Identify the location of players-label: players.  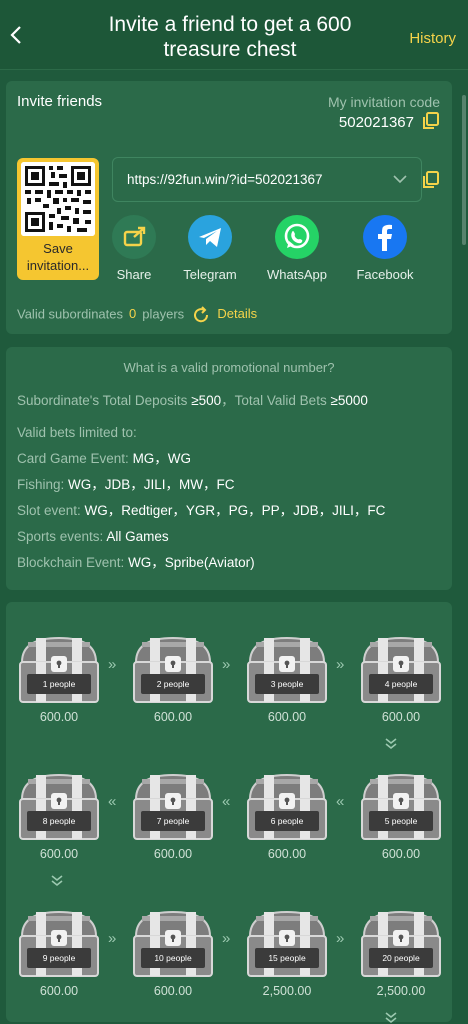
(163, 314).